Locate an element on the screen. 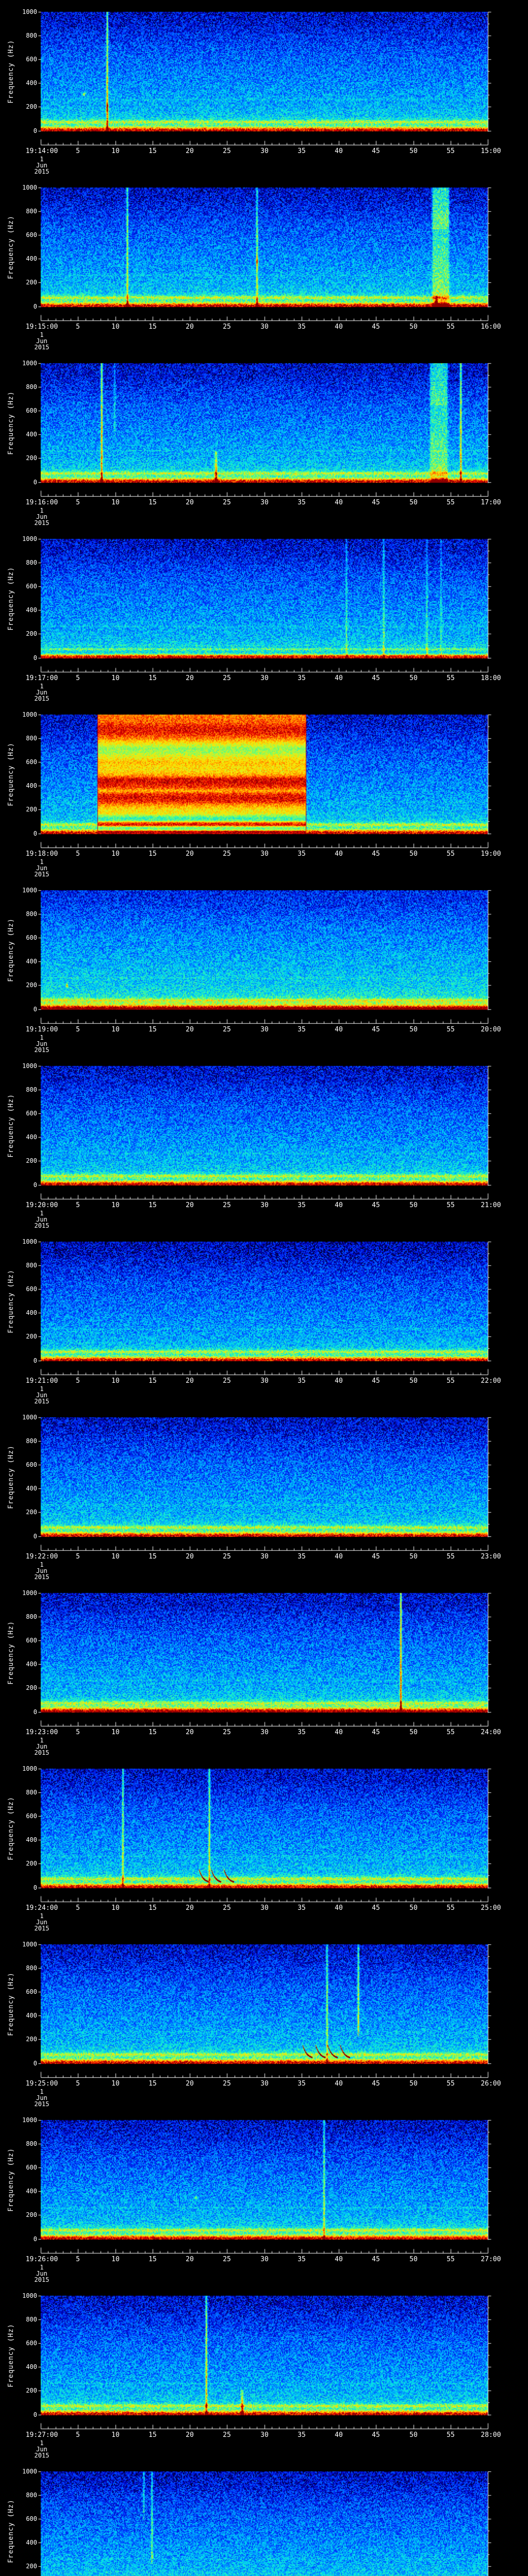 This screenshot has width=528, height=2576. x-end-time-label: 21:00 is located at coordinates (491, 1205).